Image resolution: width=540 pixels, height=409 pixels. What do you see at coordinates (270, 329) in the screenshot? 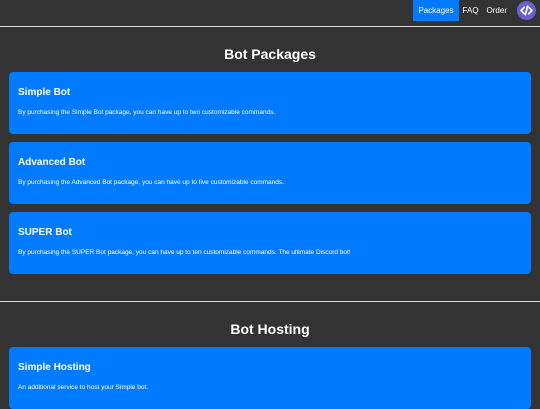
I see `section-title-bot-hosting: Bot Hosting` at bounding box center [270, 329].